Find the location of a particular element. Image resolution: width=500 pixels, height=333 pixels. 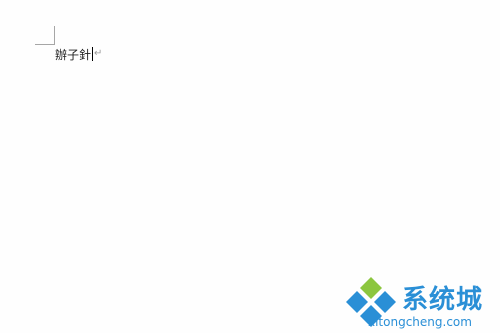

watermark-title: 系统城 is located at coordinates (443, 300).